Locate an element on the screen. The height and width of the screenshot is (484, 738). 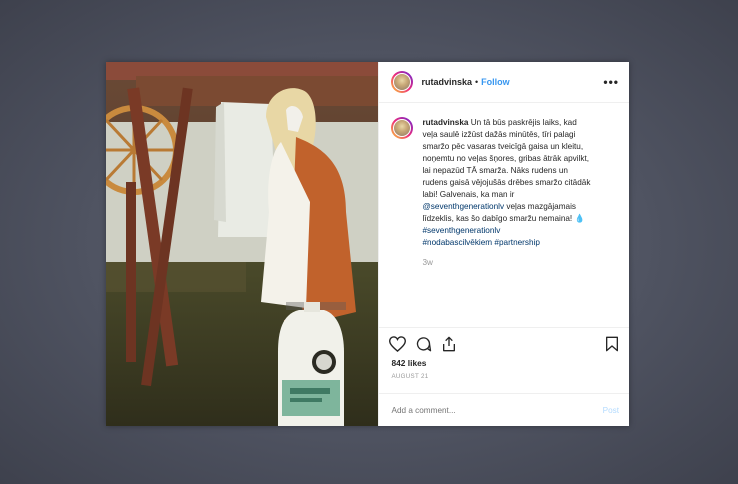
avatar is located at coordinates (402, 82).